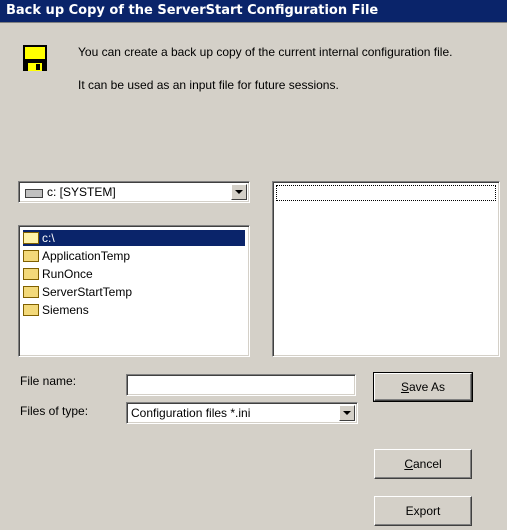 This screenshot has width=507, height=530. Describe the element at coordinates (134, 238) in the screenshot. I see `directory-item: c:\` at that location.